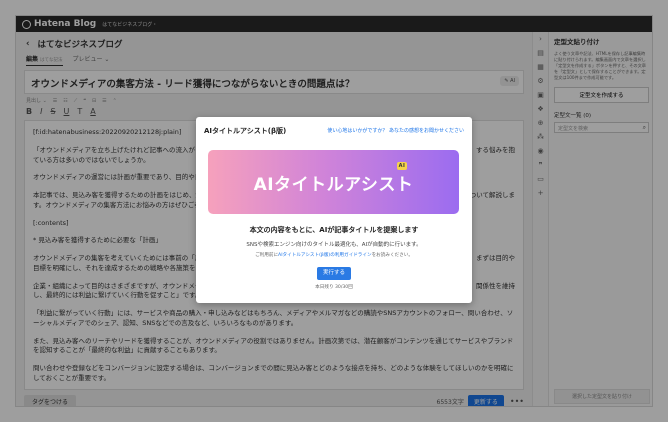  Describe the element at coordinates (333, 178) in the screenshot. I see `banner-title: AIタイトルアシスト AI` at that location.